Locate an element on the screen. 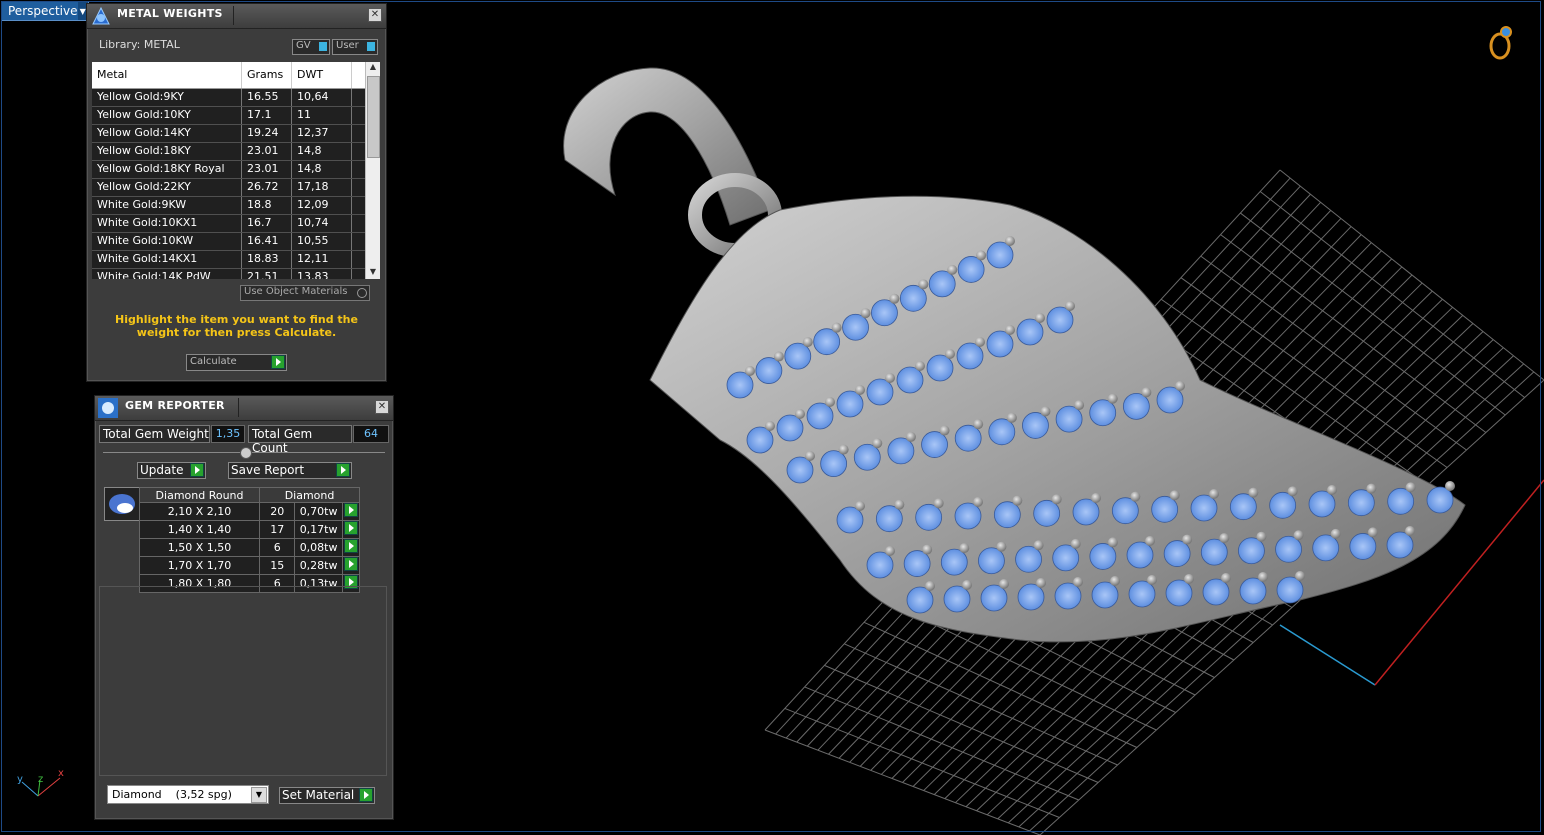 Image resolution: width=1544 pixels, height=835 pixels. col-dwt: DWT is located at coordinates (322, 75).